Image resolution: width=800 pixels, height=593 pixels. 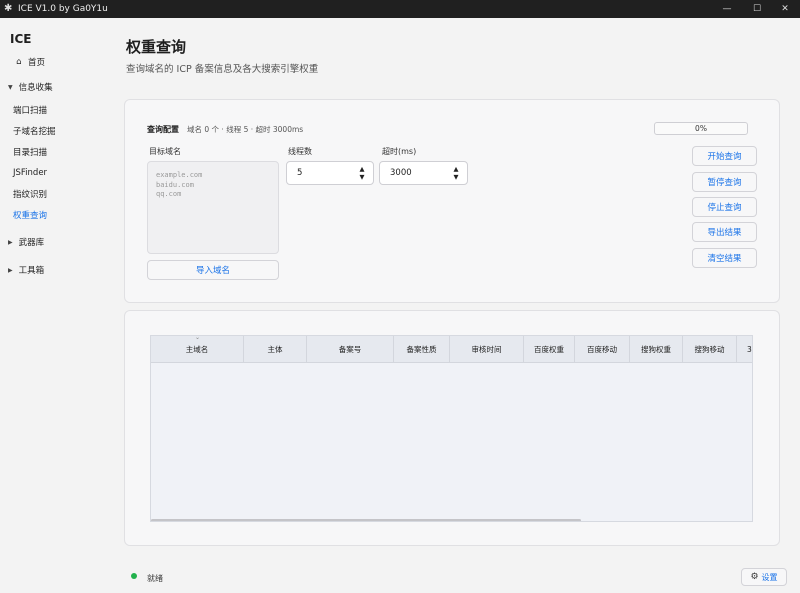 What do you see at coordinates (30, 111) in the screenshot?
I see `sidebar-item-label: 端口扫描` at bounding box center [30, 111].